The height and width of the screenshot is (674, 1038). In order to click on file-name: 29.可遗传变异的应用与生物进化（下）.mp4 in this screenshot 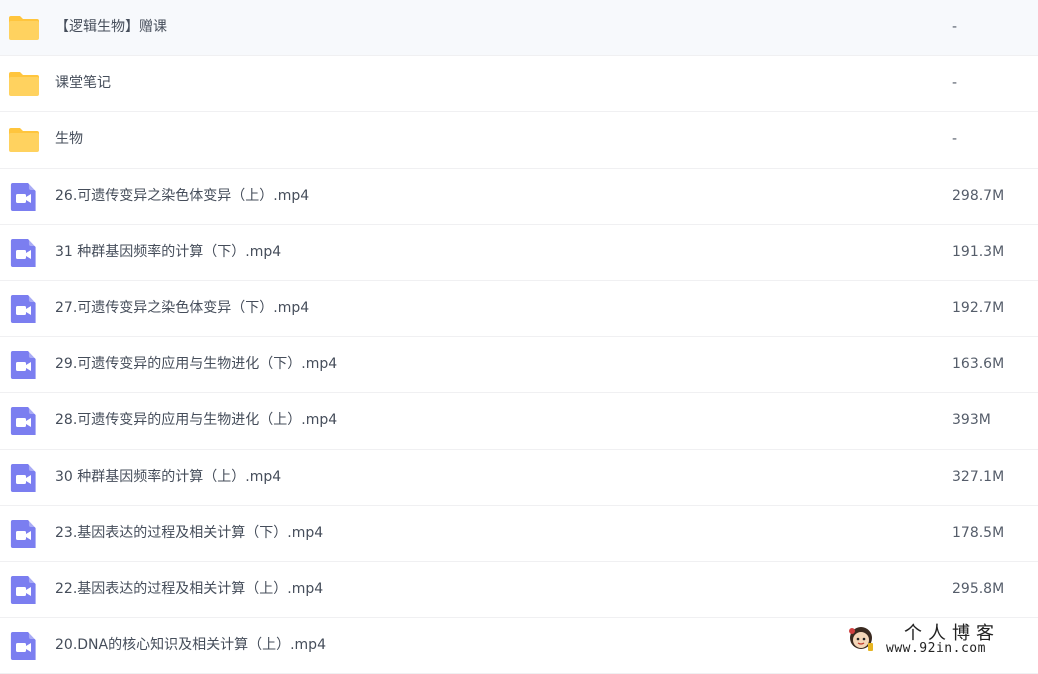, I will do `click(196, 364)`.